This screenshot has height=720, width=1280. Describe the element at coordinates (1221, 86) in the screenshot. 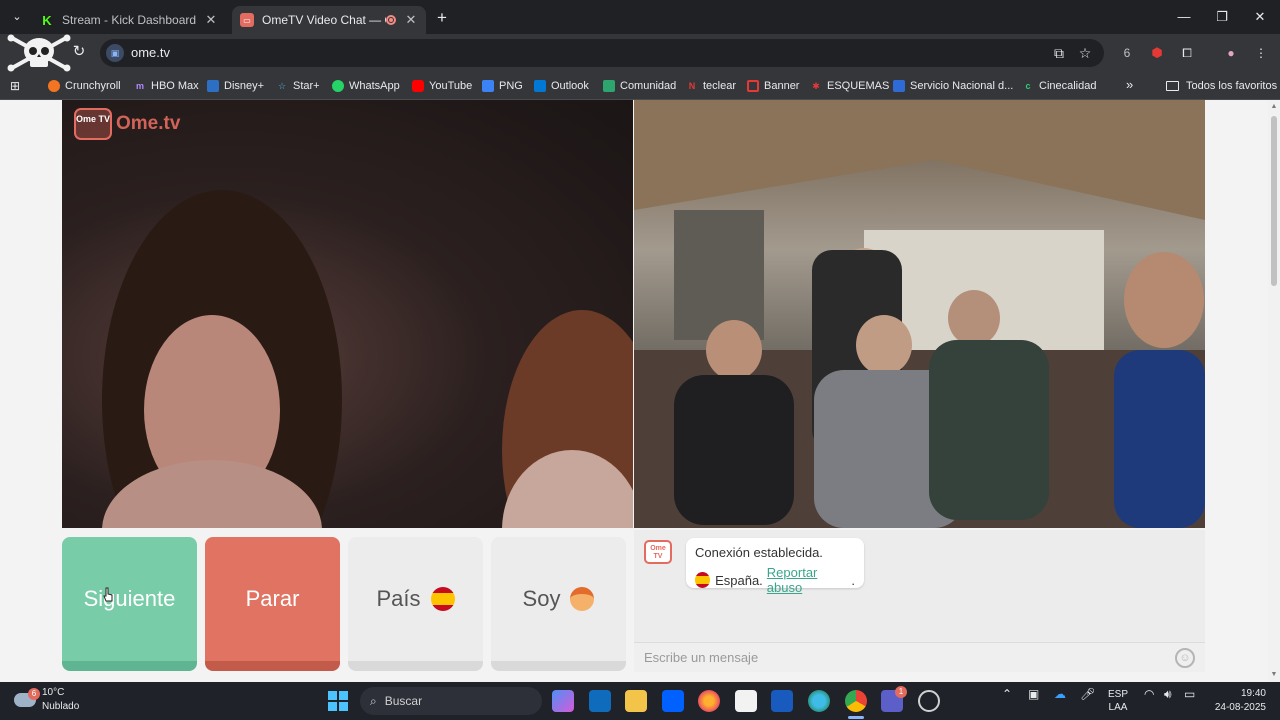

I see `all-bookmarks-button: Todos los favoritos` at that location.